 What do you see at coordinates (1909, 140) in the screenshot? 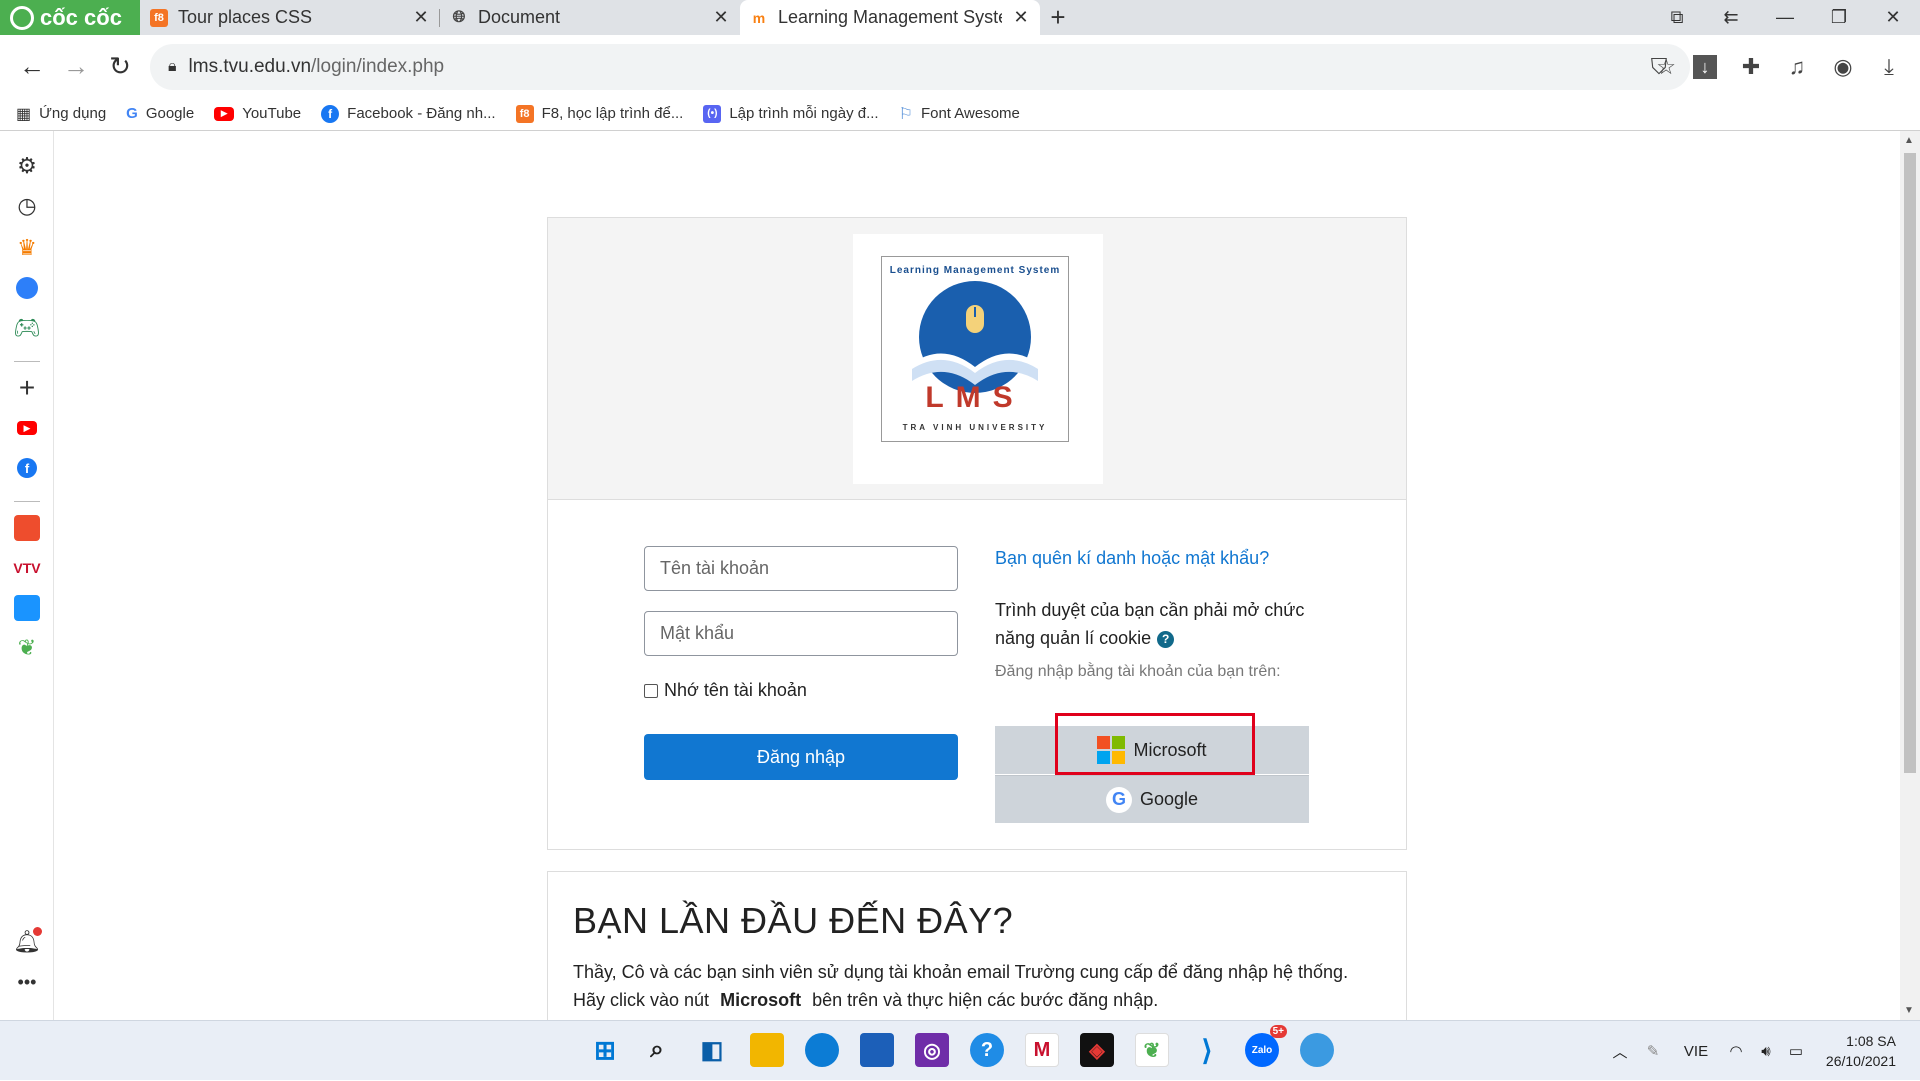
I see `scroll-up-arrow-icon: ▲` at bounding box center [1909, 140].